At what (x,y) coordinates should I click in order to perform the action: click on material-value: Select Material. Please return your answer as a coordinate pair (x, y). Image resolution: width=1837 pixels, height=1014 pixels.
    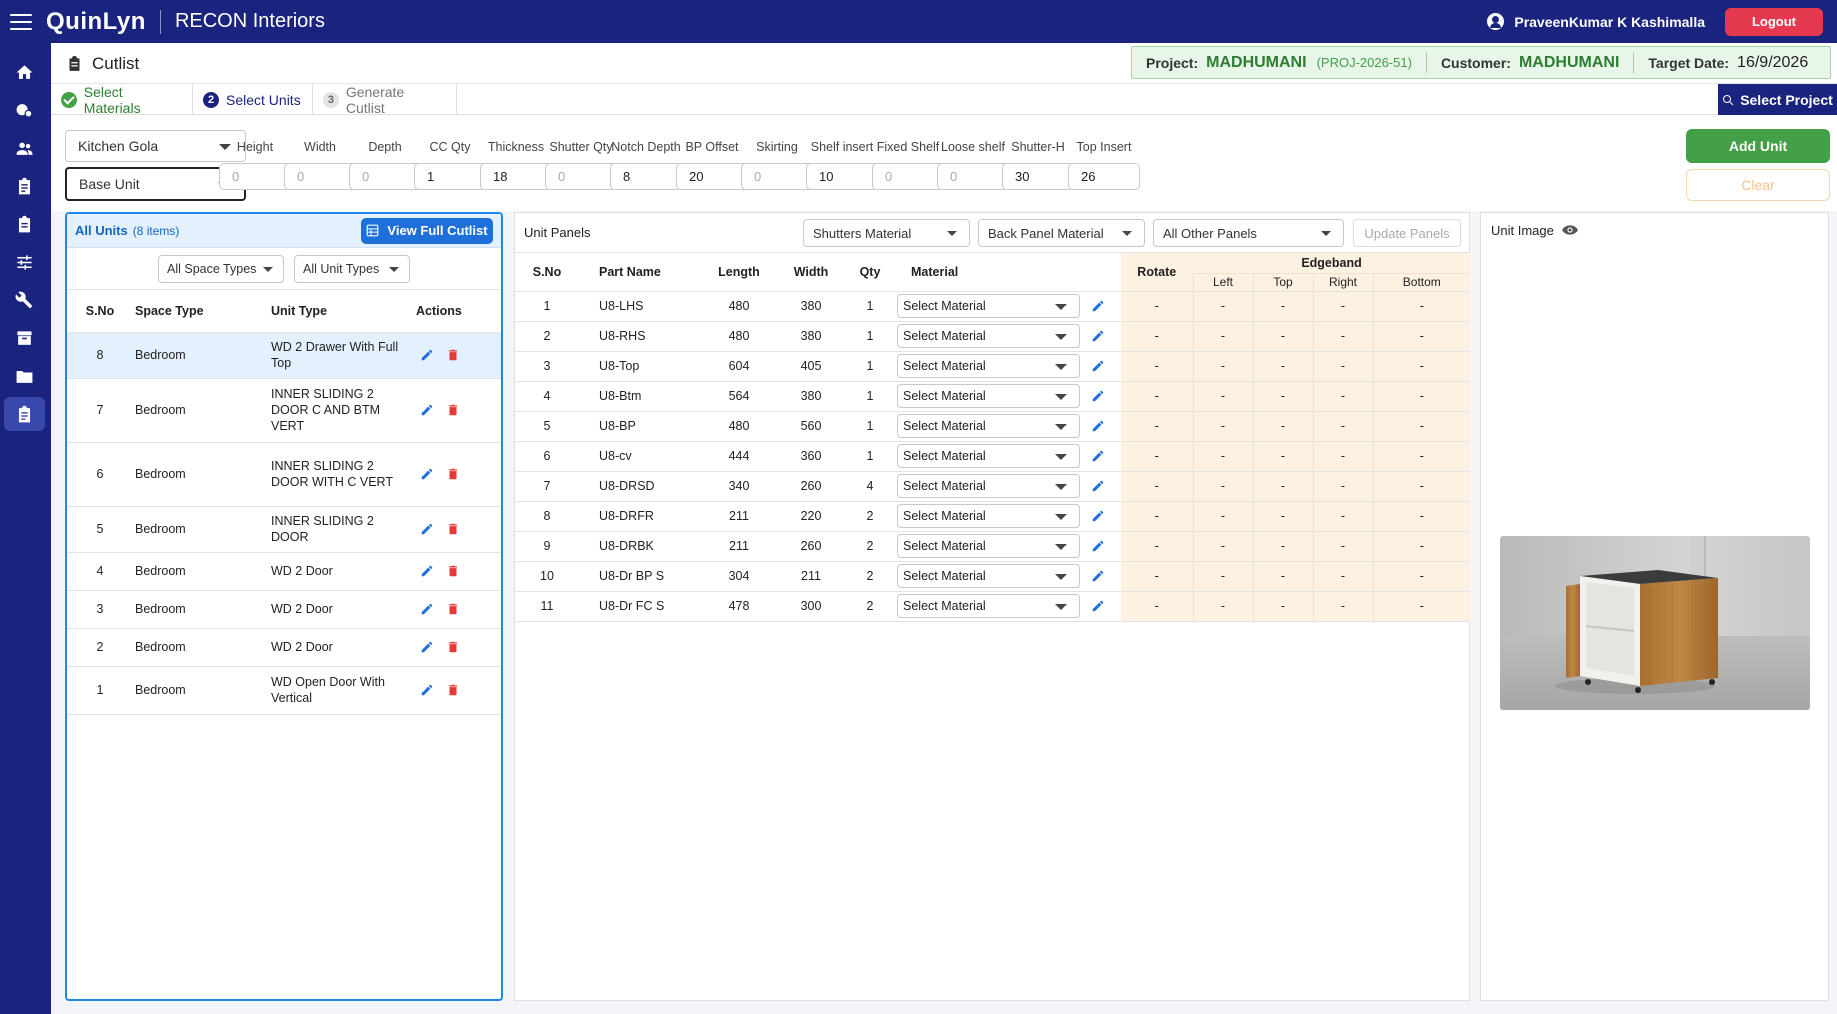
    Looking at the image, I should click on (944, 336).